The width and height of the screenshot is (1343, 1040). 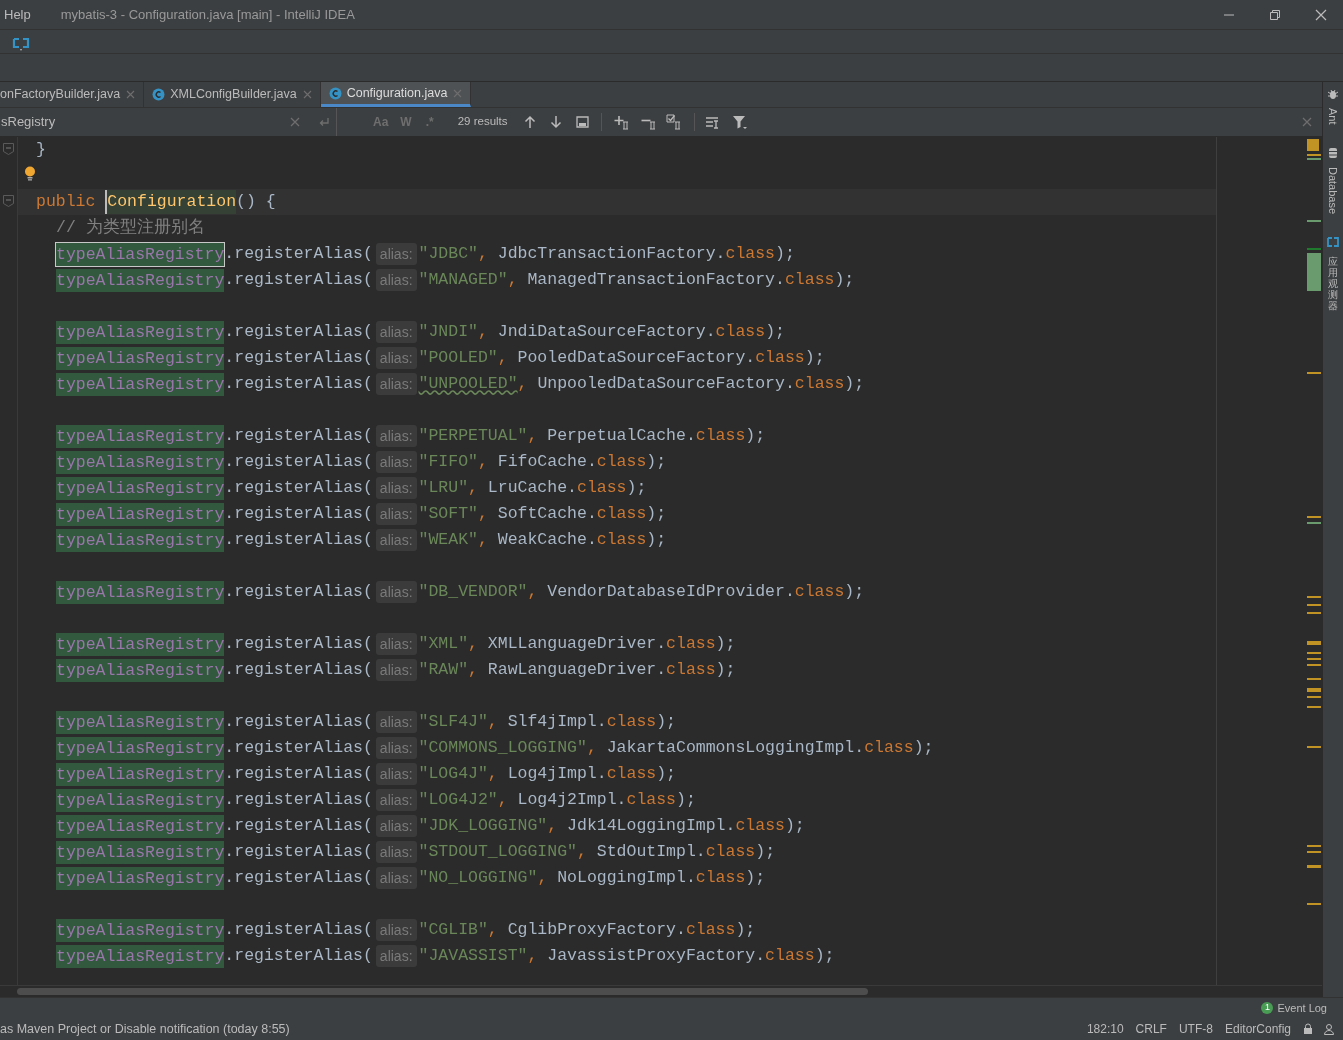 What do you see at coordinates (1329, 1029) in the screenshot?
I see `person-icon` at bounding box center [1329, 1029].